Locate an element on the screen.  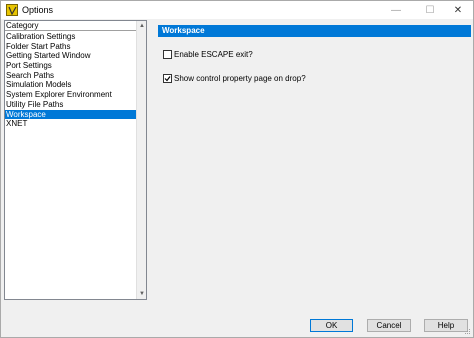
cancel-button: Cancel is located at coordinates (389, 325).